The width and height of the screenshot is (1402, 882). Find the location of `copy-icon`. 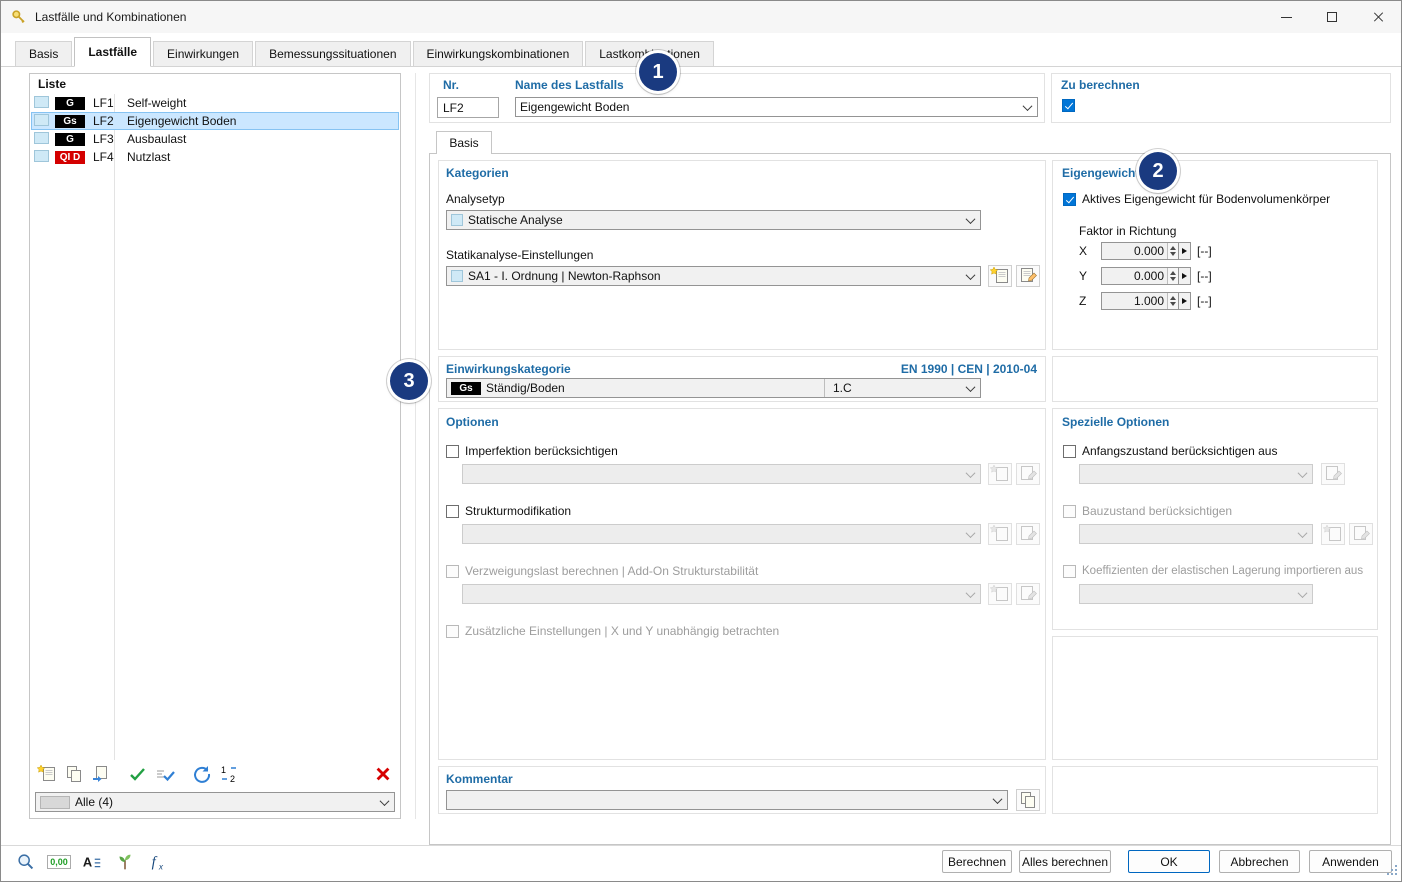

copy-icon is located at coordinates (74, 774).